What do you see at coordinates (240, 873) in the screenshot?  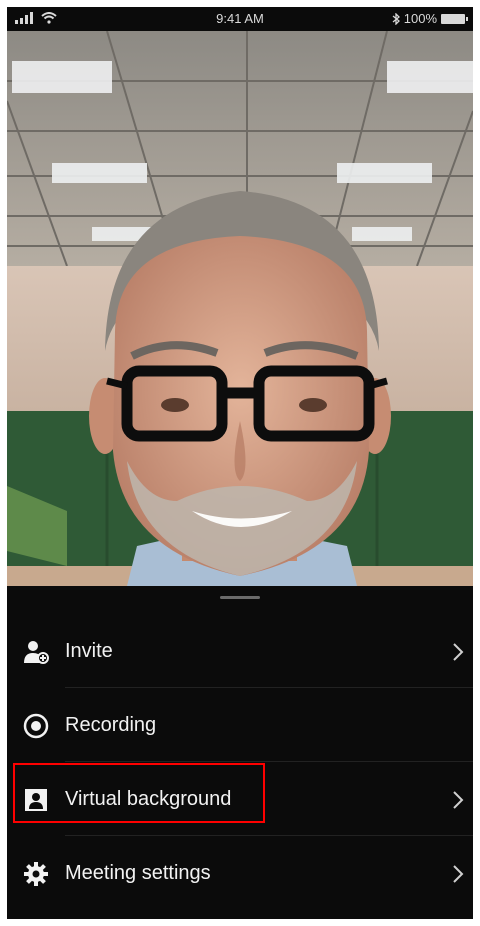 I see `menu-item-meeting-settings: Meeting settings` at bounding box center [240, 873].